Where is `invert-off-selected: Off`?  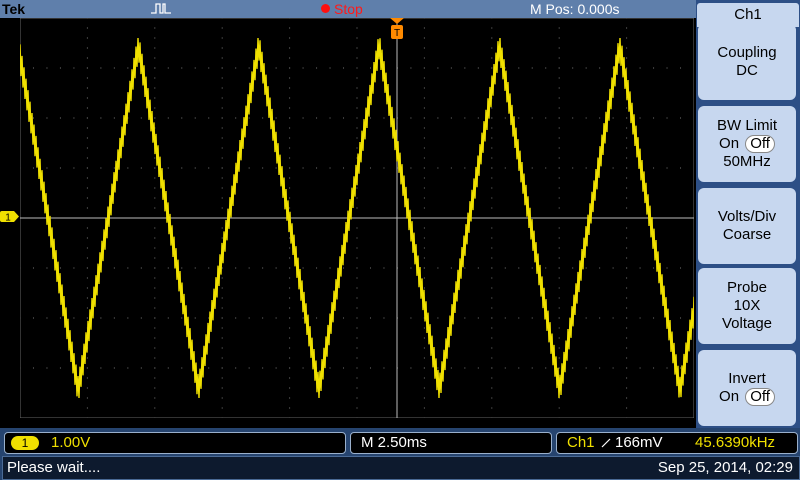 invert-off-selected: Off is located at coordinates (760, 397).